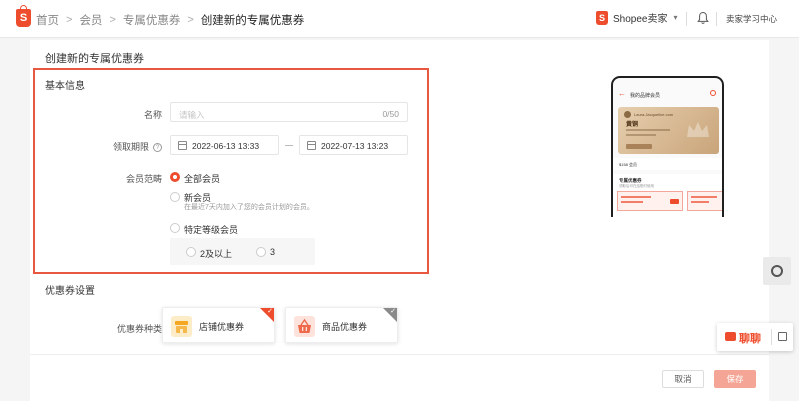 The image size is (799, 401). I want to click on shopee-logo-icon: S, so click(23, 16).